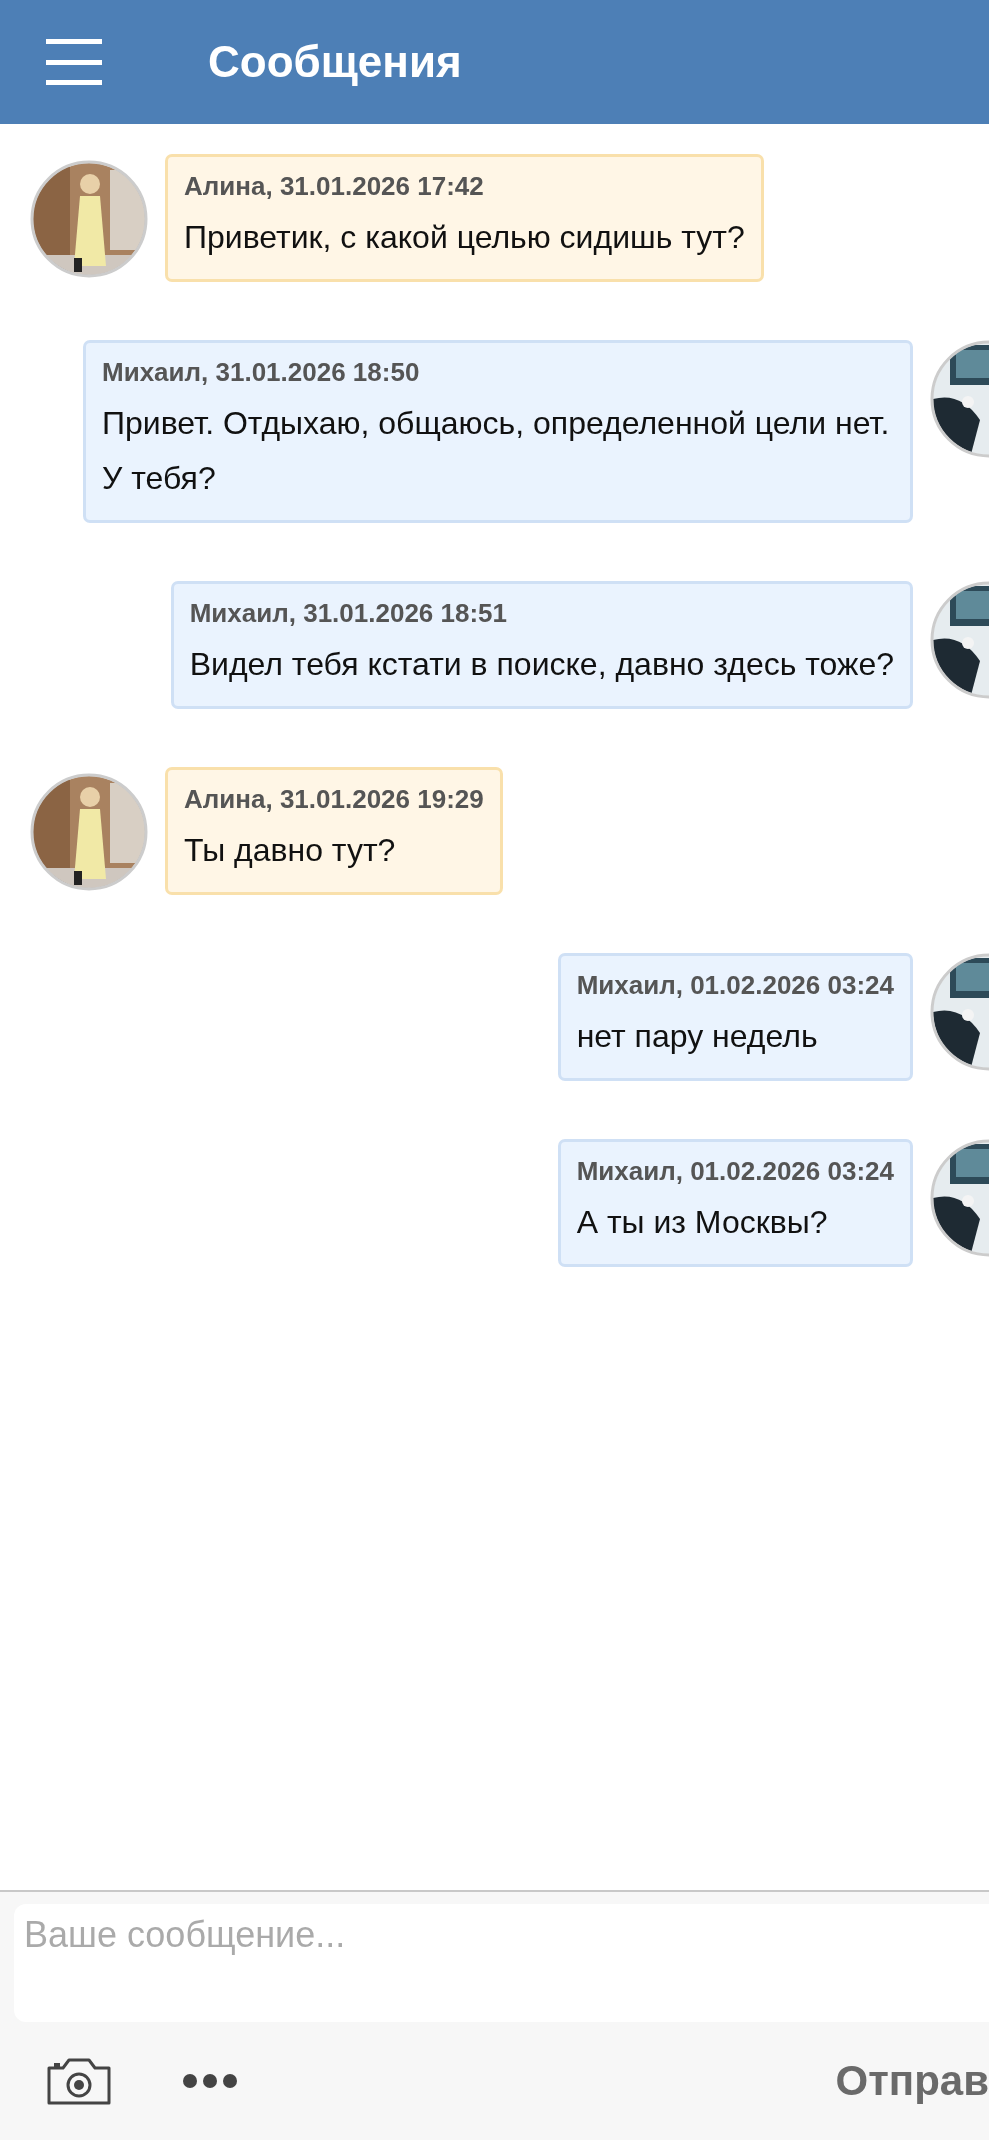 Image resolution: width=989 pixels, height=2140 pixels. I want to click on send-button: Отправ, so click(912, 2081).